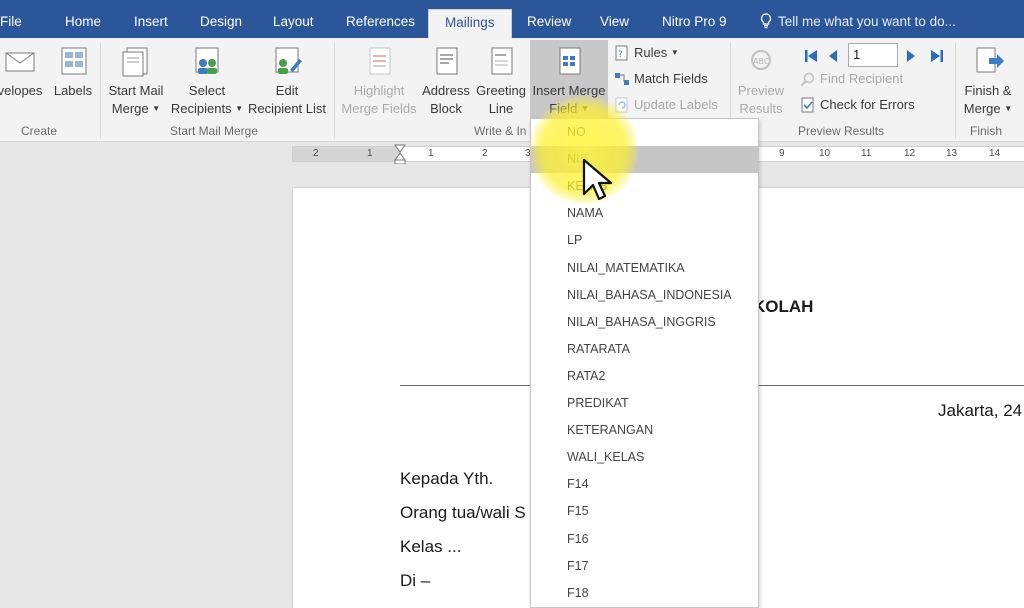 The width and height of the screenshot is (1024, 608). What do you see at coordinates (833, 56) in the screenshot?
I see `previous-record-icon` at bounding box center [833, 56].